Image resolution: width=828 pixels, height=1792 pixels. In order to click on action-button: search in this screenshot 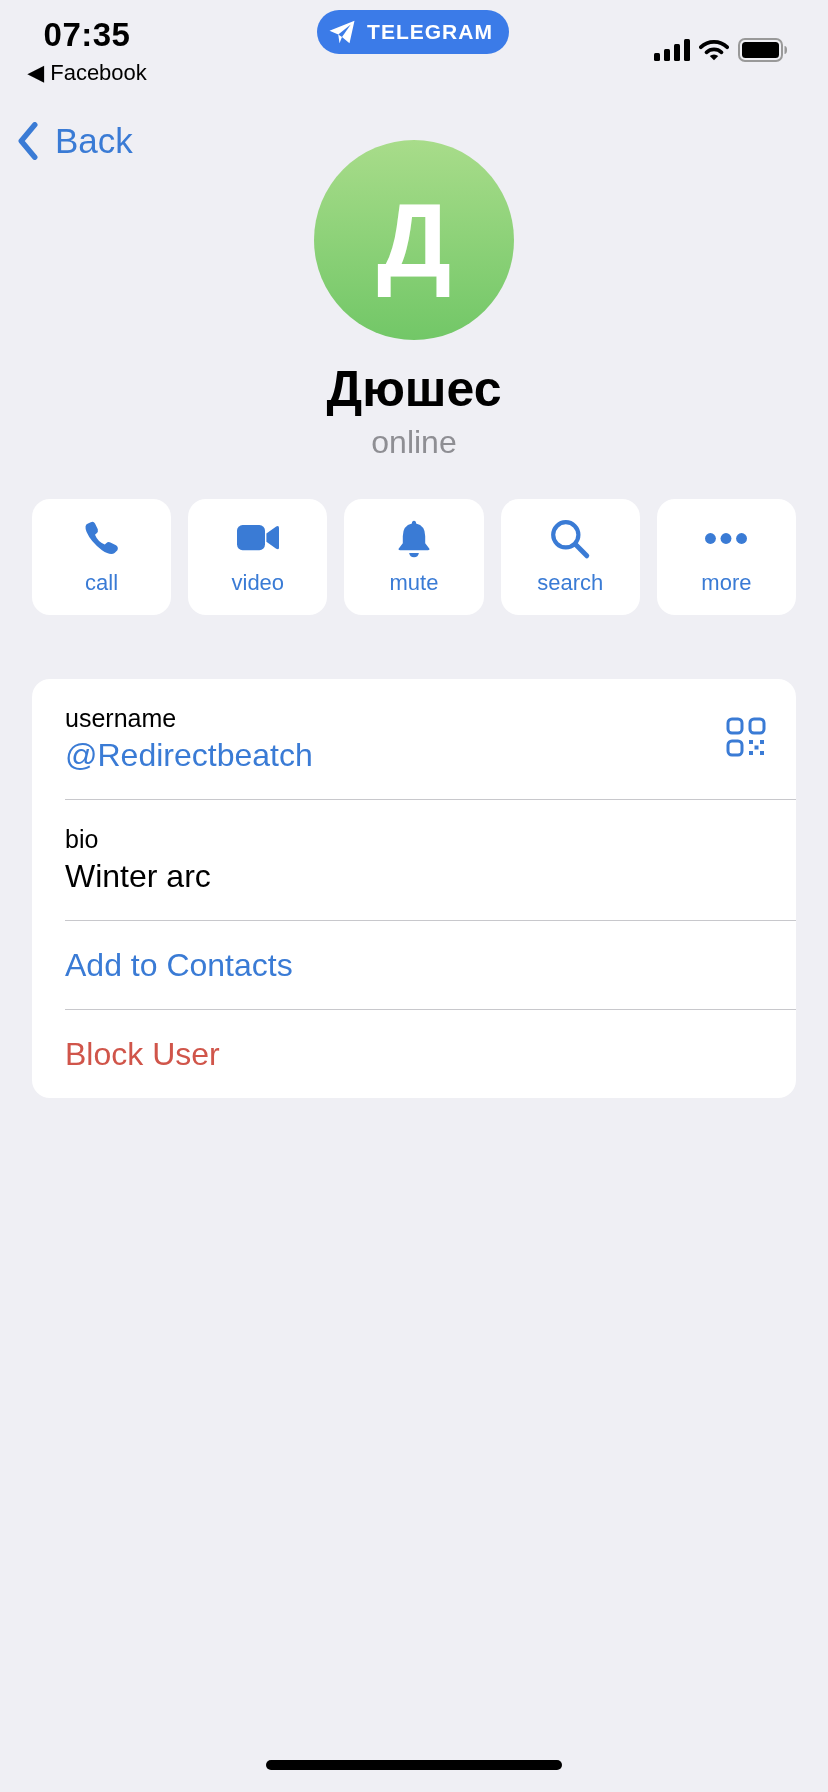, I will do `click(570, 557)`.